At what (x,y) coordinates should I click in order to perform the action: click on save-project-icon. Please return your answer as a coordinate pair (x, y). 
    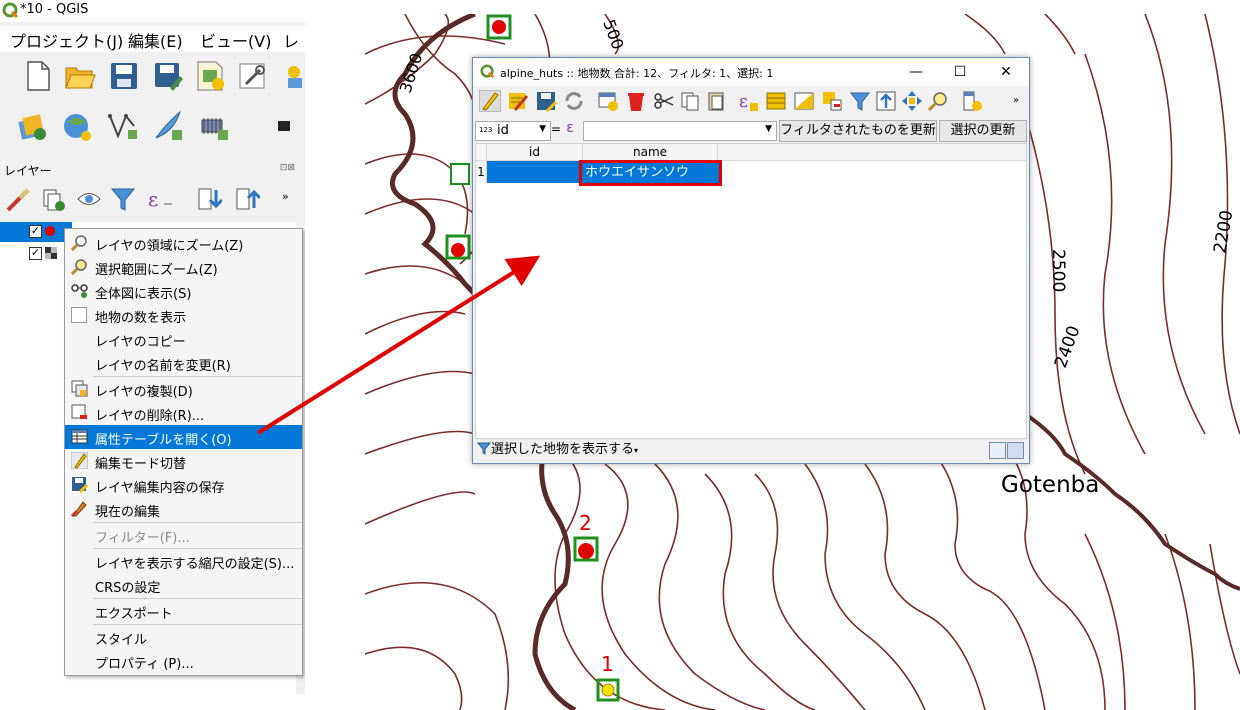
    Looking at the image, I should click on (124, 76).